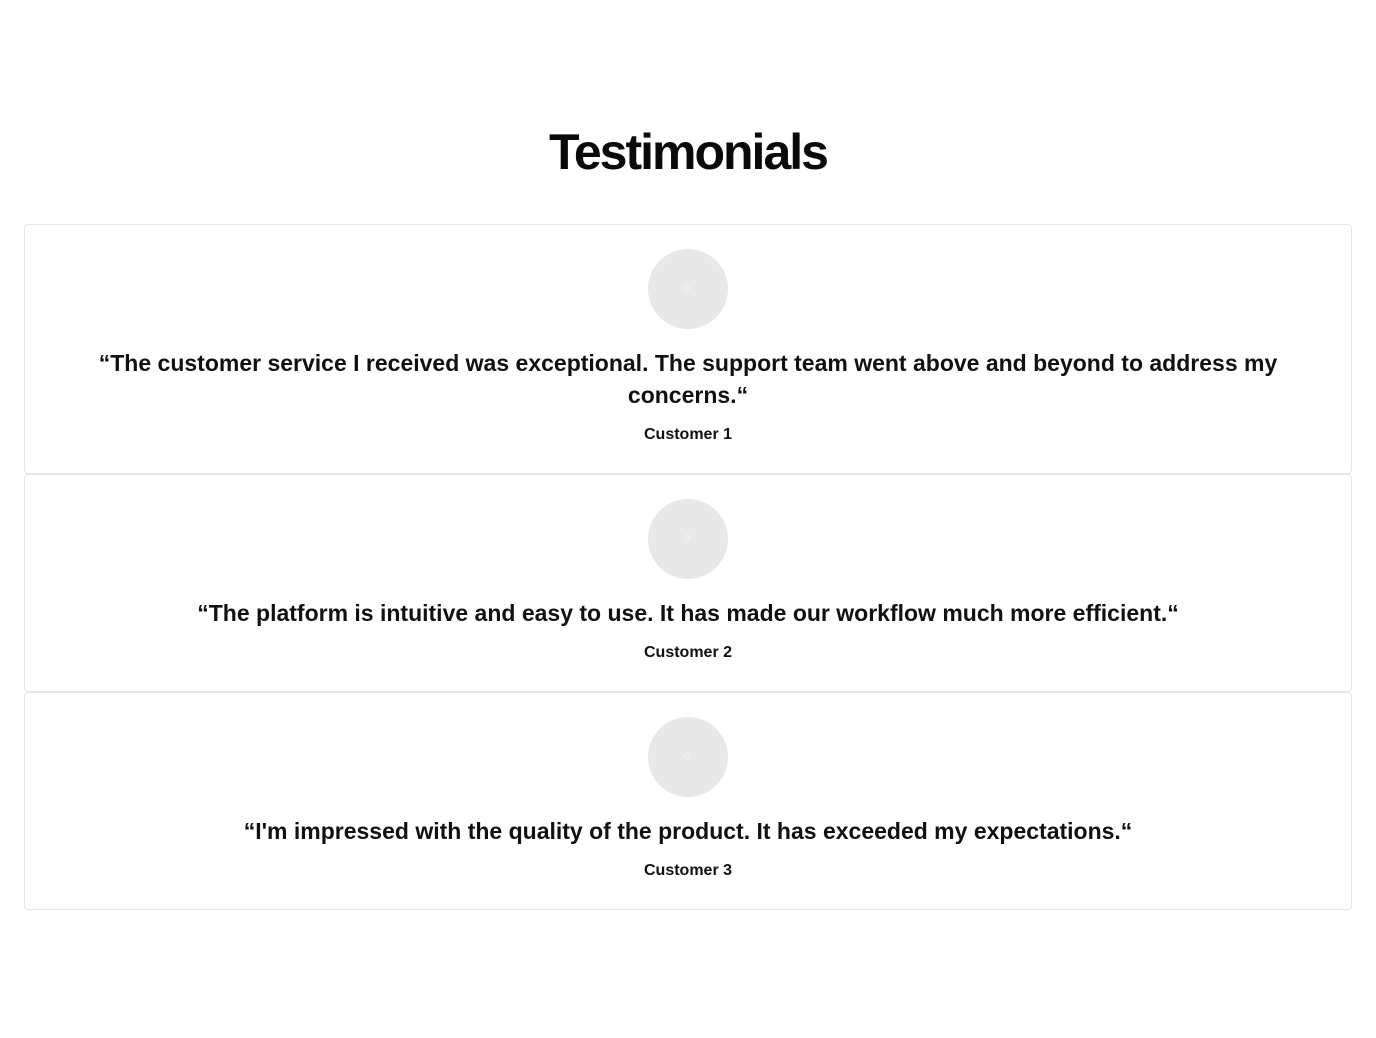 This screenshot has width=1376, height=1038. What do you see at coordinates (688, 870) in the screenshot?
I see `testimonial-author: Customer 3` at bounding box center [688, 870].